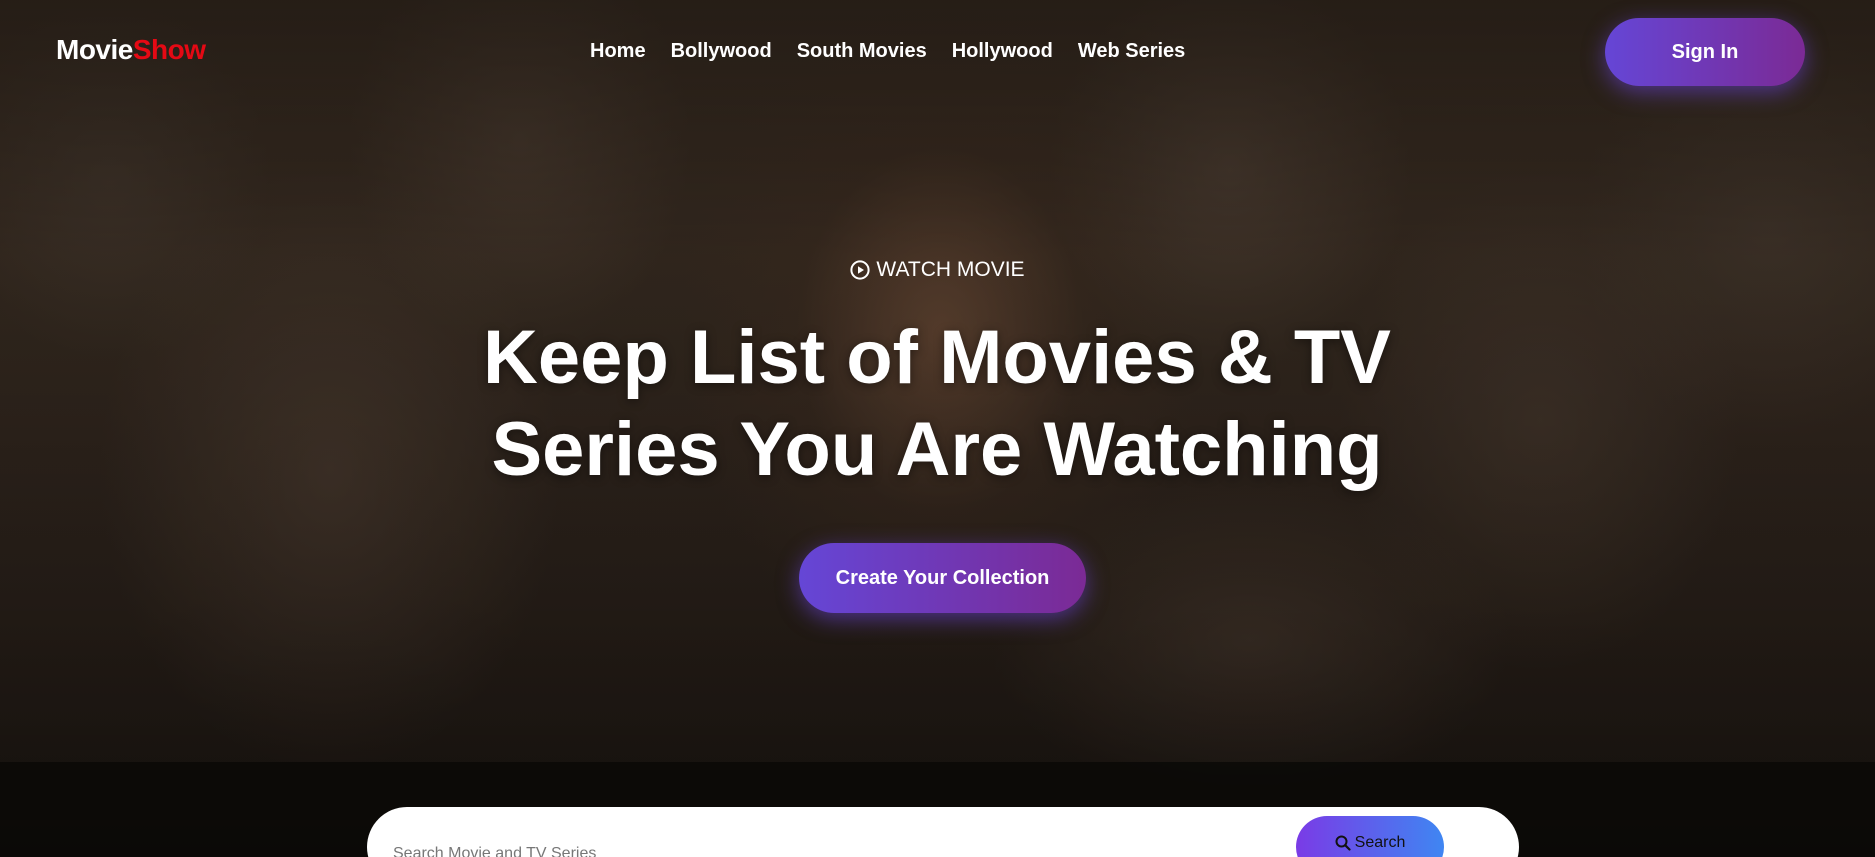 This screenshot has height=857, width=1875. What do you see at coordinates (1705, 52) in the screenshot?
I see `sign-in-button: Sign In` at bounding box center [1705, 52].